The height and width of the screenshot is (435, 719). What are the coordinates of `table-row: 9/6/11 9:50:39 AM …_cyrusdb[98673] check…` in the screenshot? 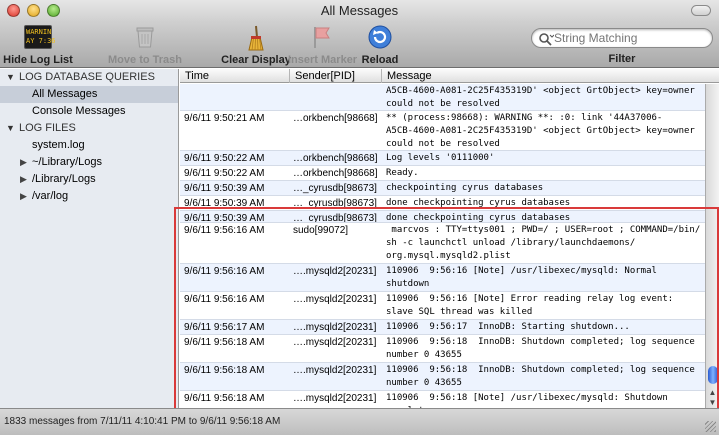 It's located at (442, 188).